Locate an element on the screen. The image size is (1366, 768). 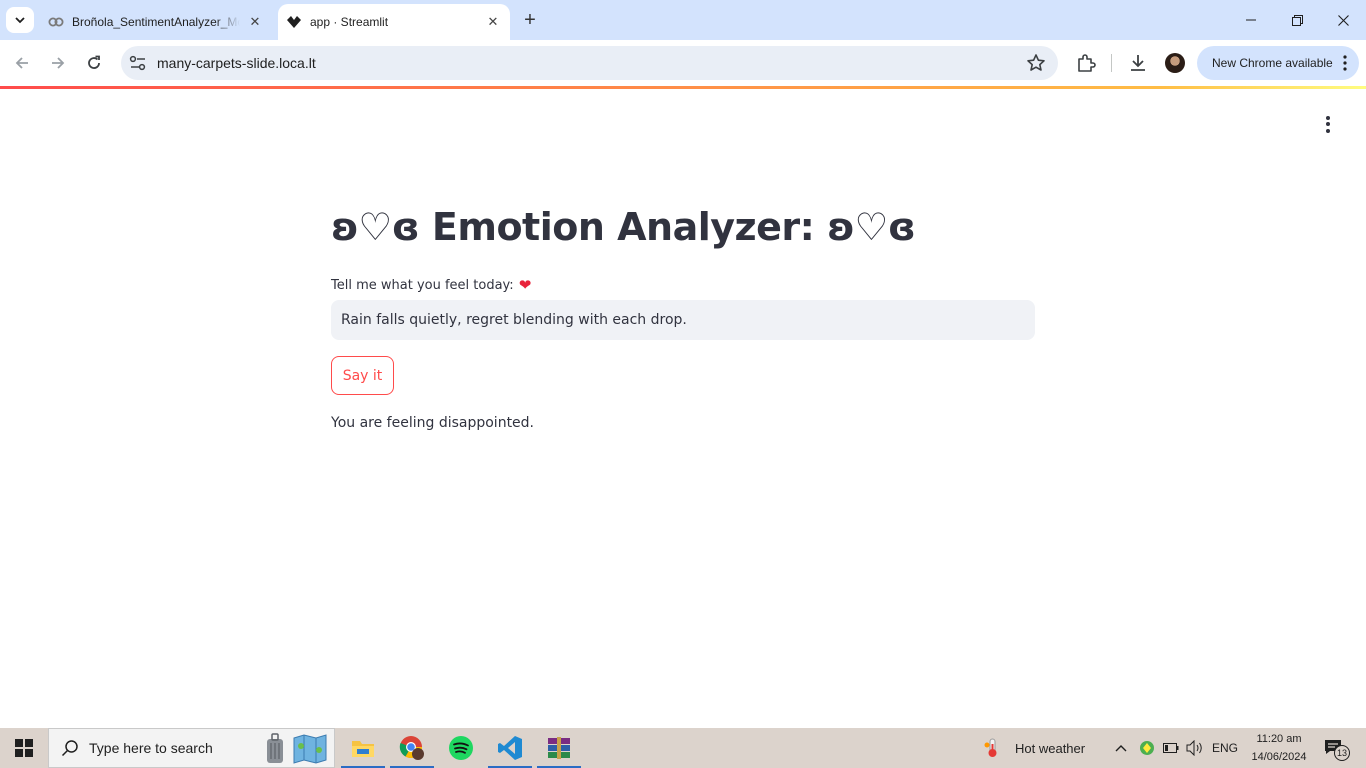
restore-icon is located at coordinates (1297, 20).